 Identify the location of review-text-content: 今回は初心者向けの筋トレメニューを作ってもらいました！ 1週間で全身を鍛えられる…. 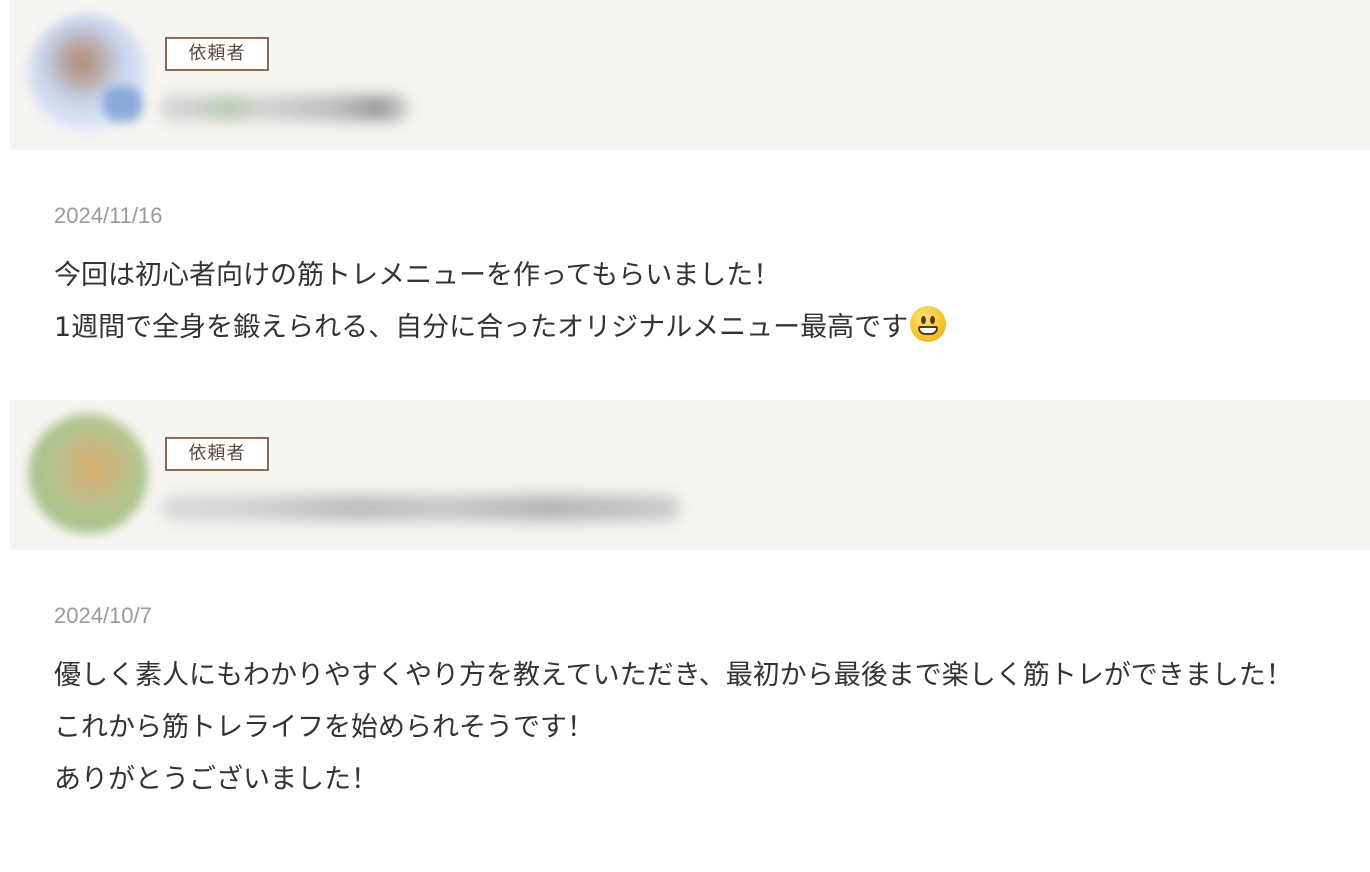
(481, 301).